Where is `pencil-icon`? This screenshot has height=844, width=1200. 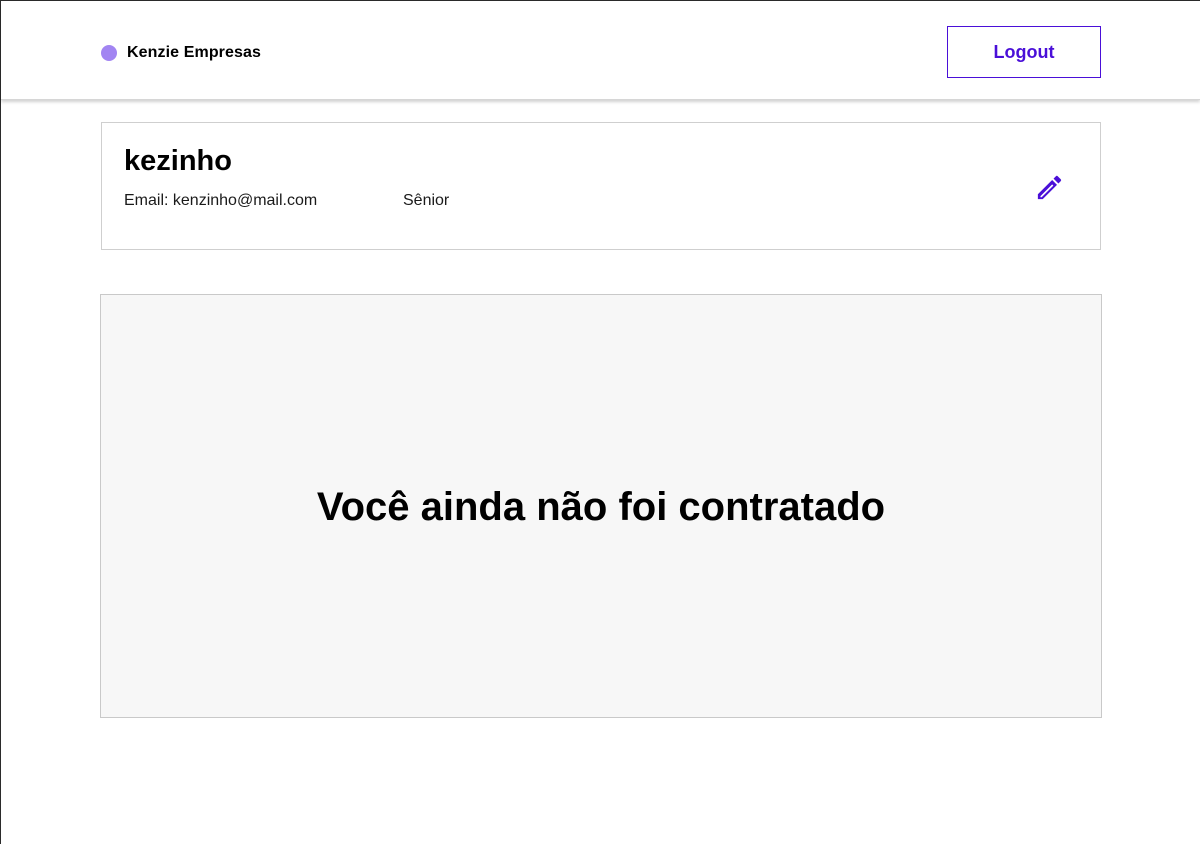 pencil-icon is located at coordinates (1049, 187).